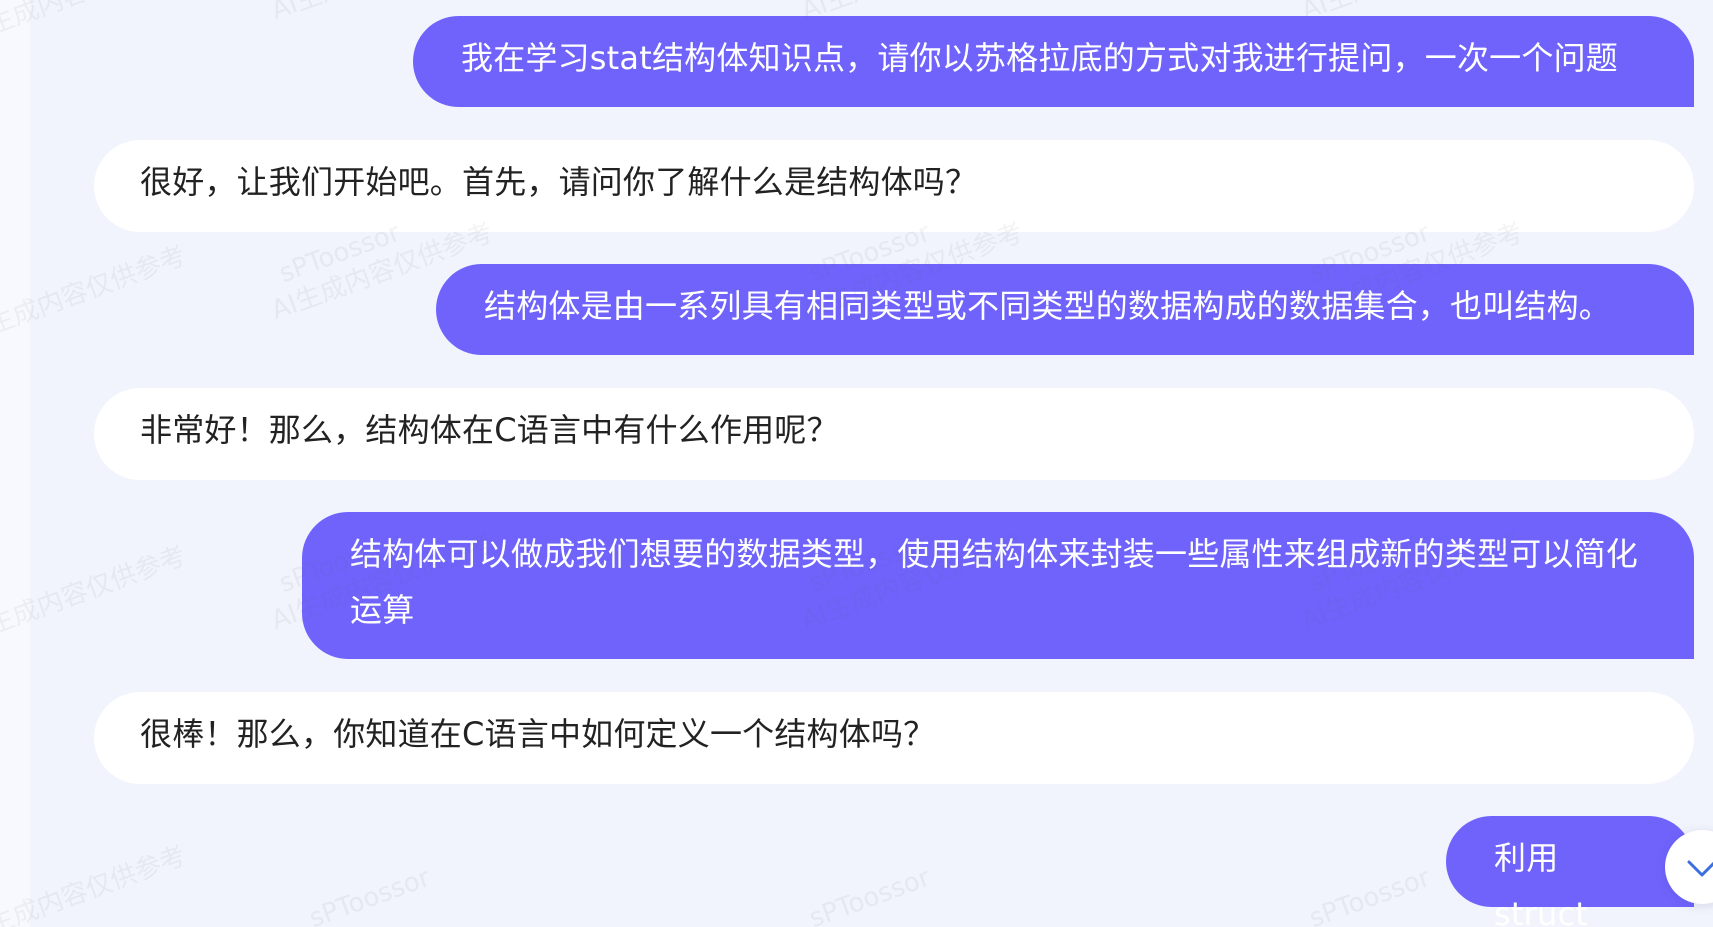 The height and width of the screenshot is (927, 1713). Describe the element at coordinates (1039, 58) in the screenshot. I see `message-text: 我在学习stat结构体知识点，请你以苏格拉底的方式对我进行提问，一次一个问题` at that location.